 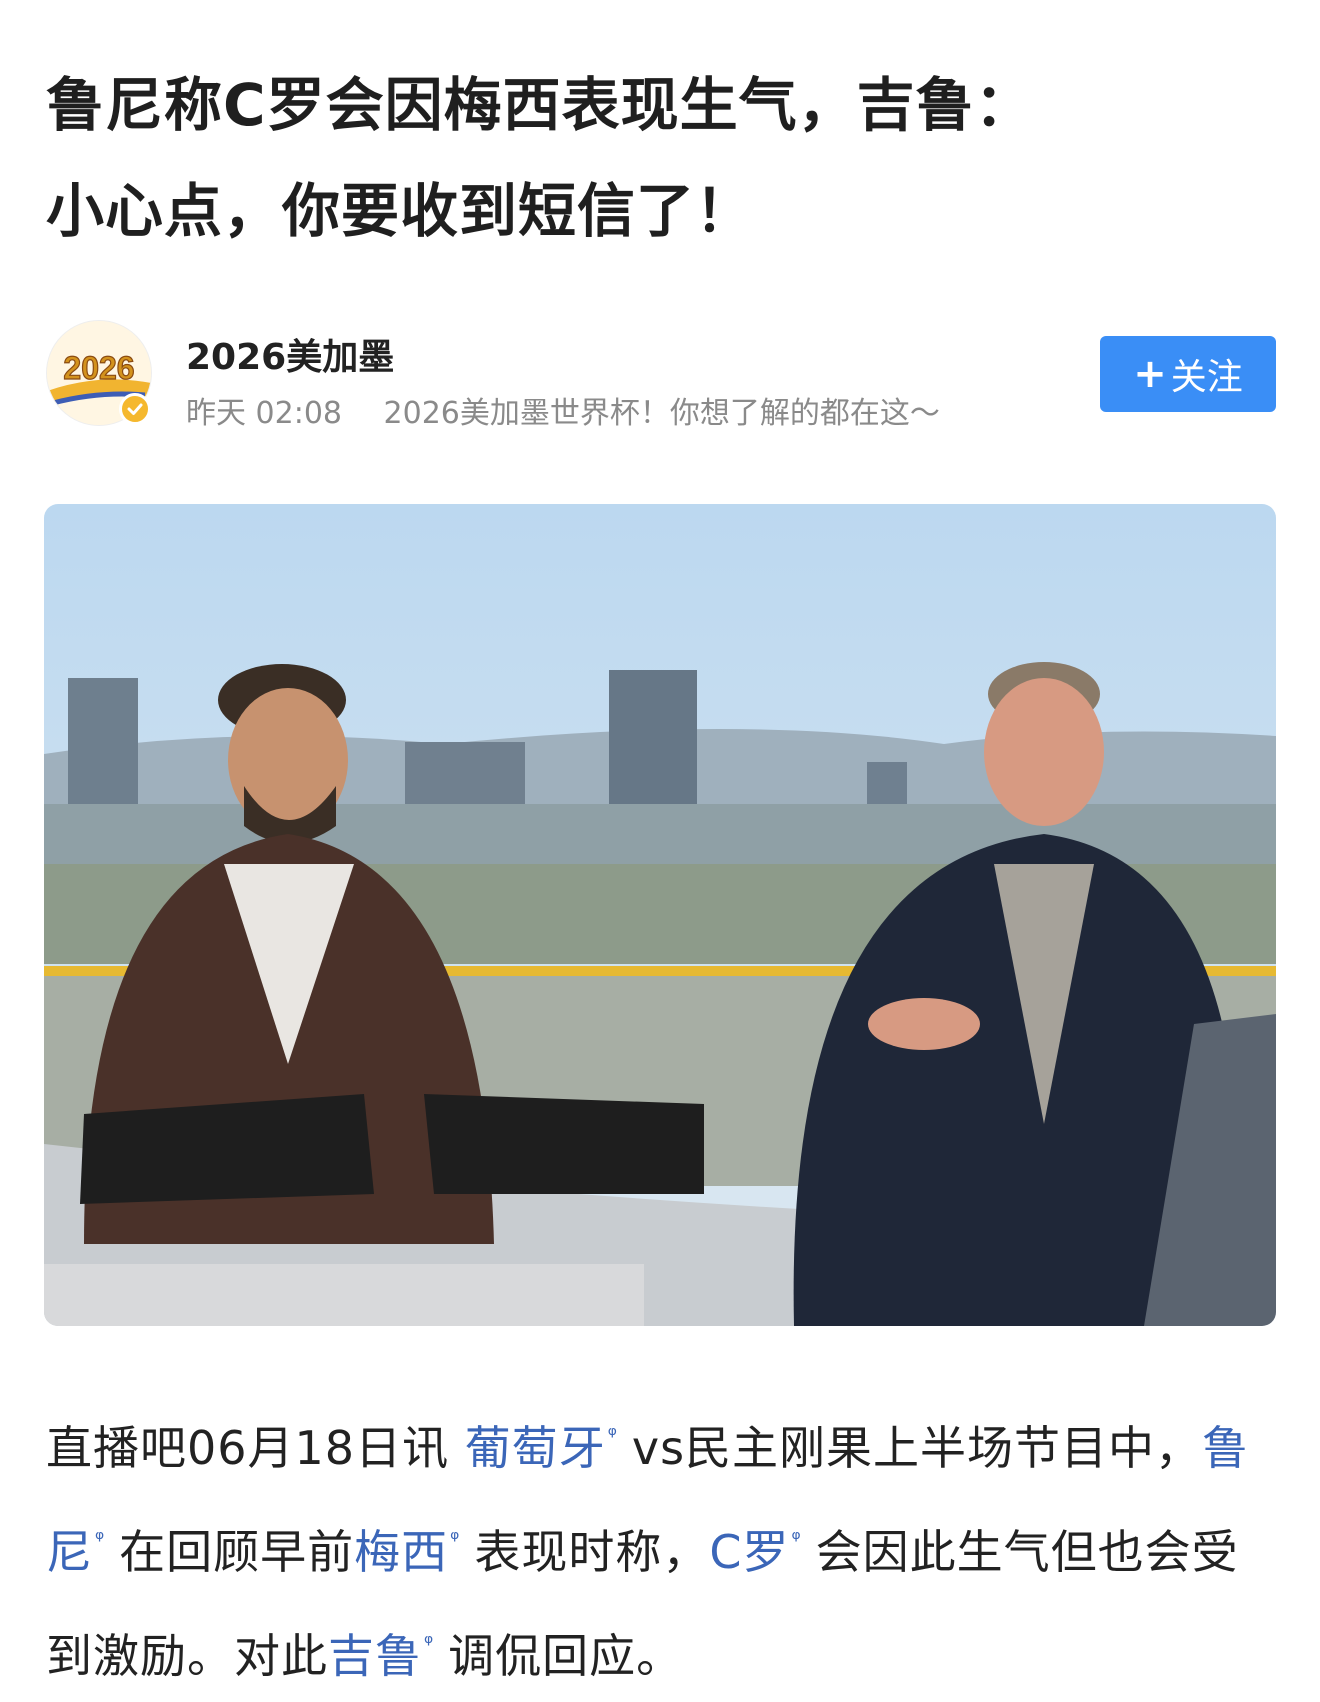 I want to click on author-meta: 昨天 02:08 2026美加墨世界杯！你想了解的都在这～, so click(x=563, y=410).